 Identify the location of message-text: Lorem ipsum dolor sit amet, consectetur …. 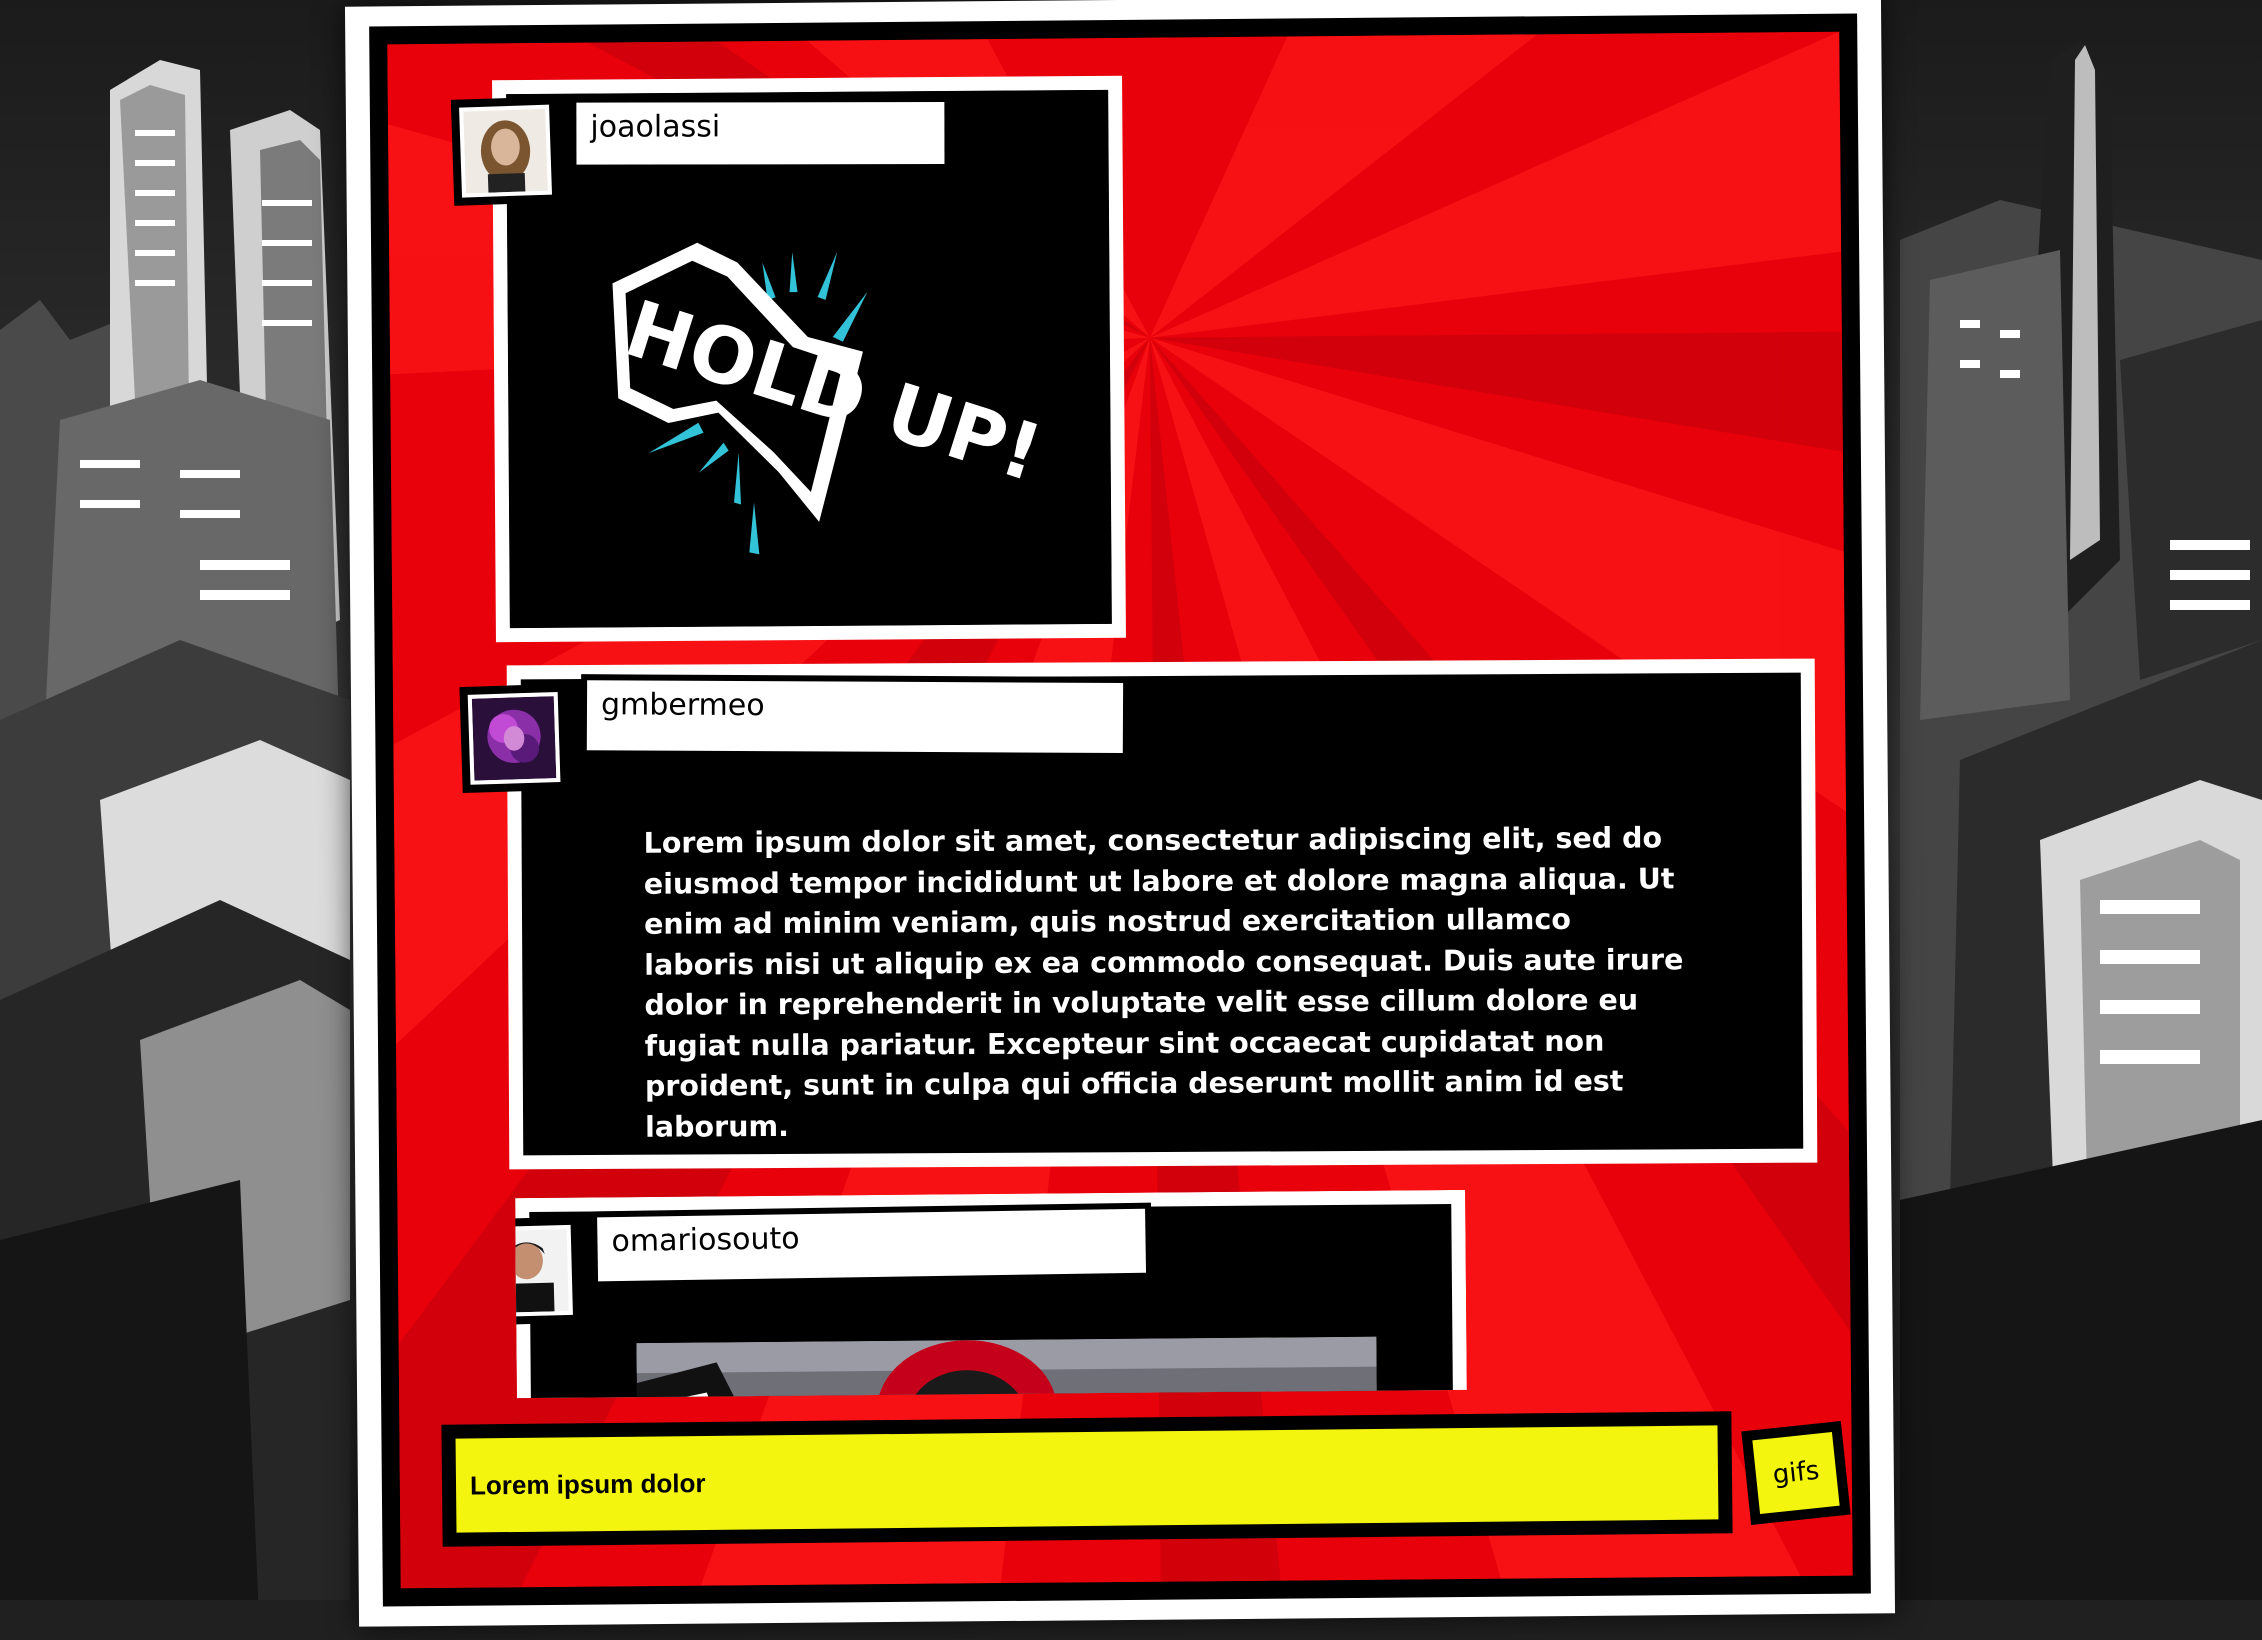
(1163, 982).